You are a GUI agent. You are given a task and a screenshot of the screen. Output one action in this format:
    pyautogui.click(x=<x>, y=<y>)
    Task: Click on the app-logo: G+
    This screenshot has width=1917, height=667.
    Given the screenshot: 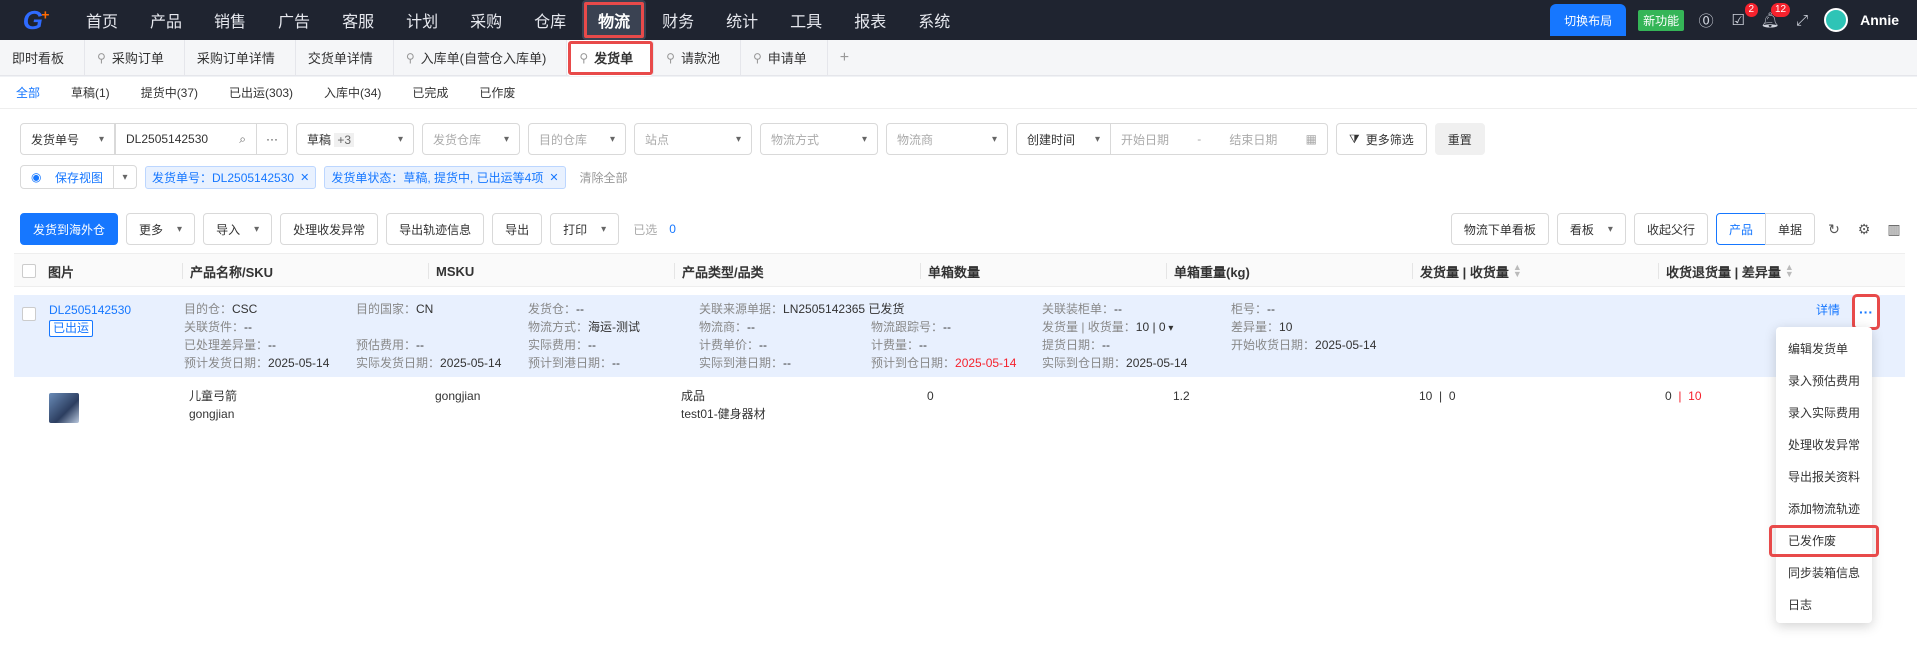 What is the action you would take?
    pyautogui.click(x=35, y=20)
    